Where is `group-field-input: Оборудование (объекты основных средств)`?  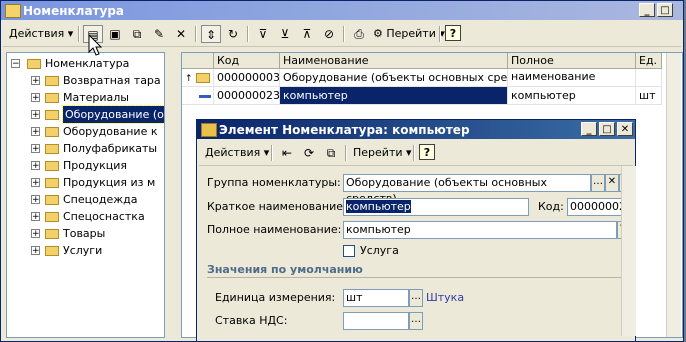
group-field-input: Оборудование (объекты основных средств) is located at coordinates (467, 189).